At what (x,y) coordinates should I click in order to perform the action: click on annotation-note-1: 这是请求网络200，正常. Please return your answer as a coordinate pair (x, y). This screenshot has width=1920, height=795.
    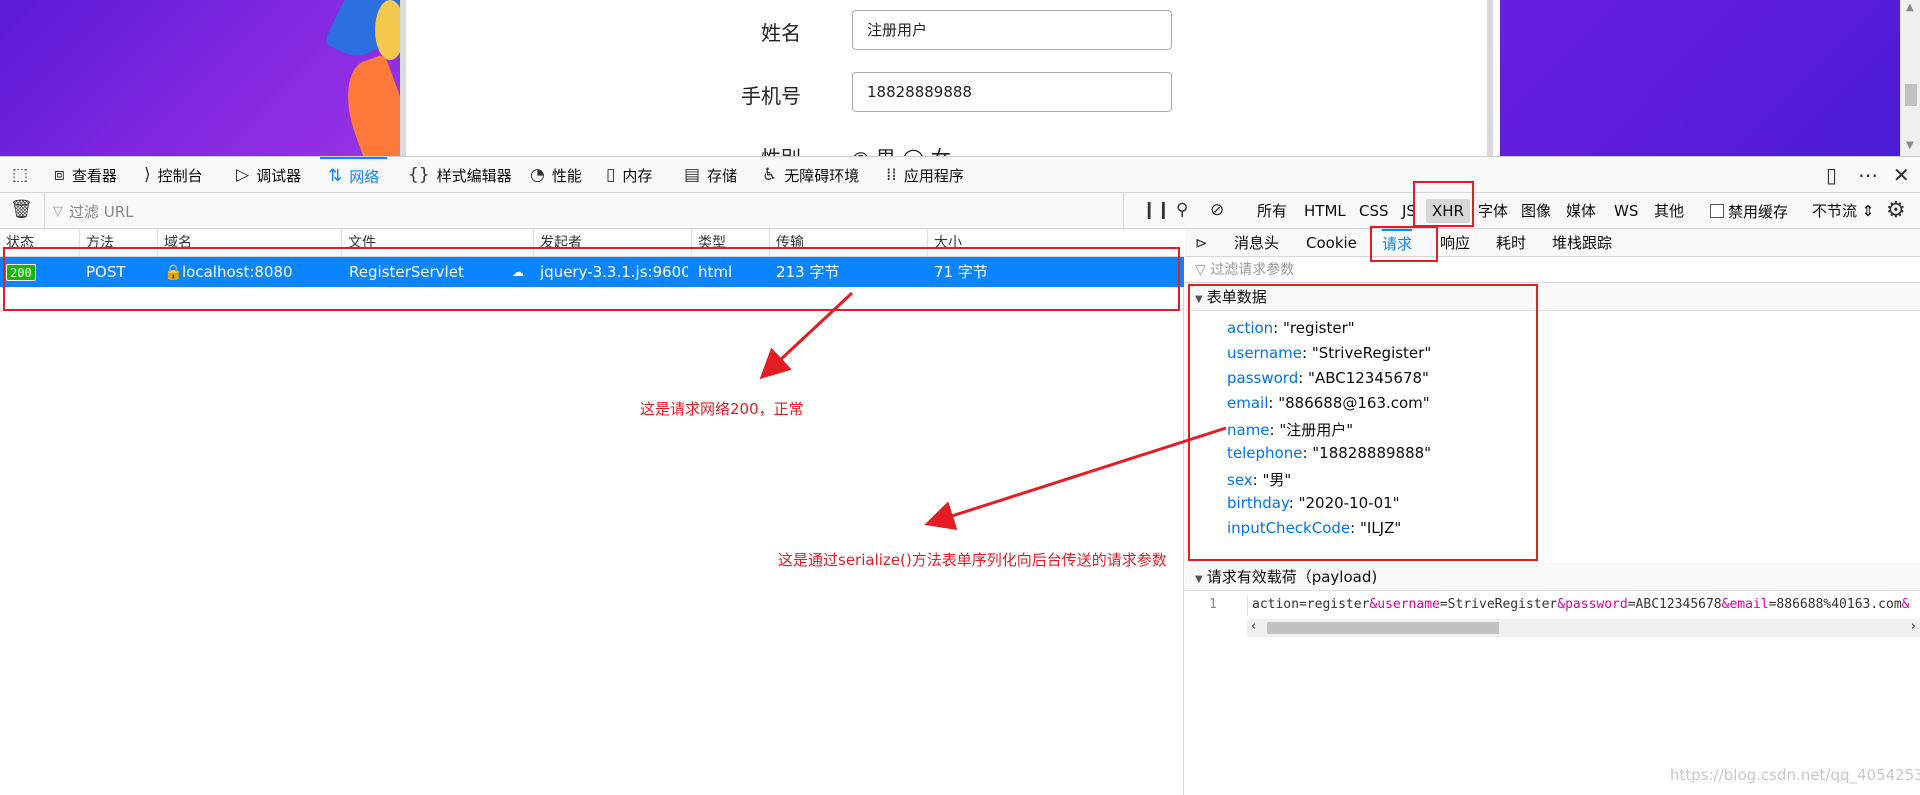
    Looking at the image, I should click on (722, 409).